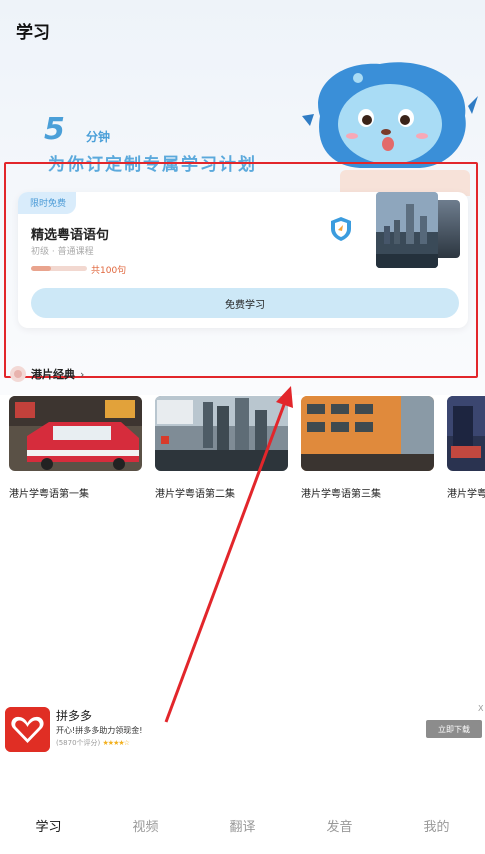  I want to click on free-badge: 限时免费, so click(47, 203).